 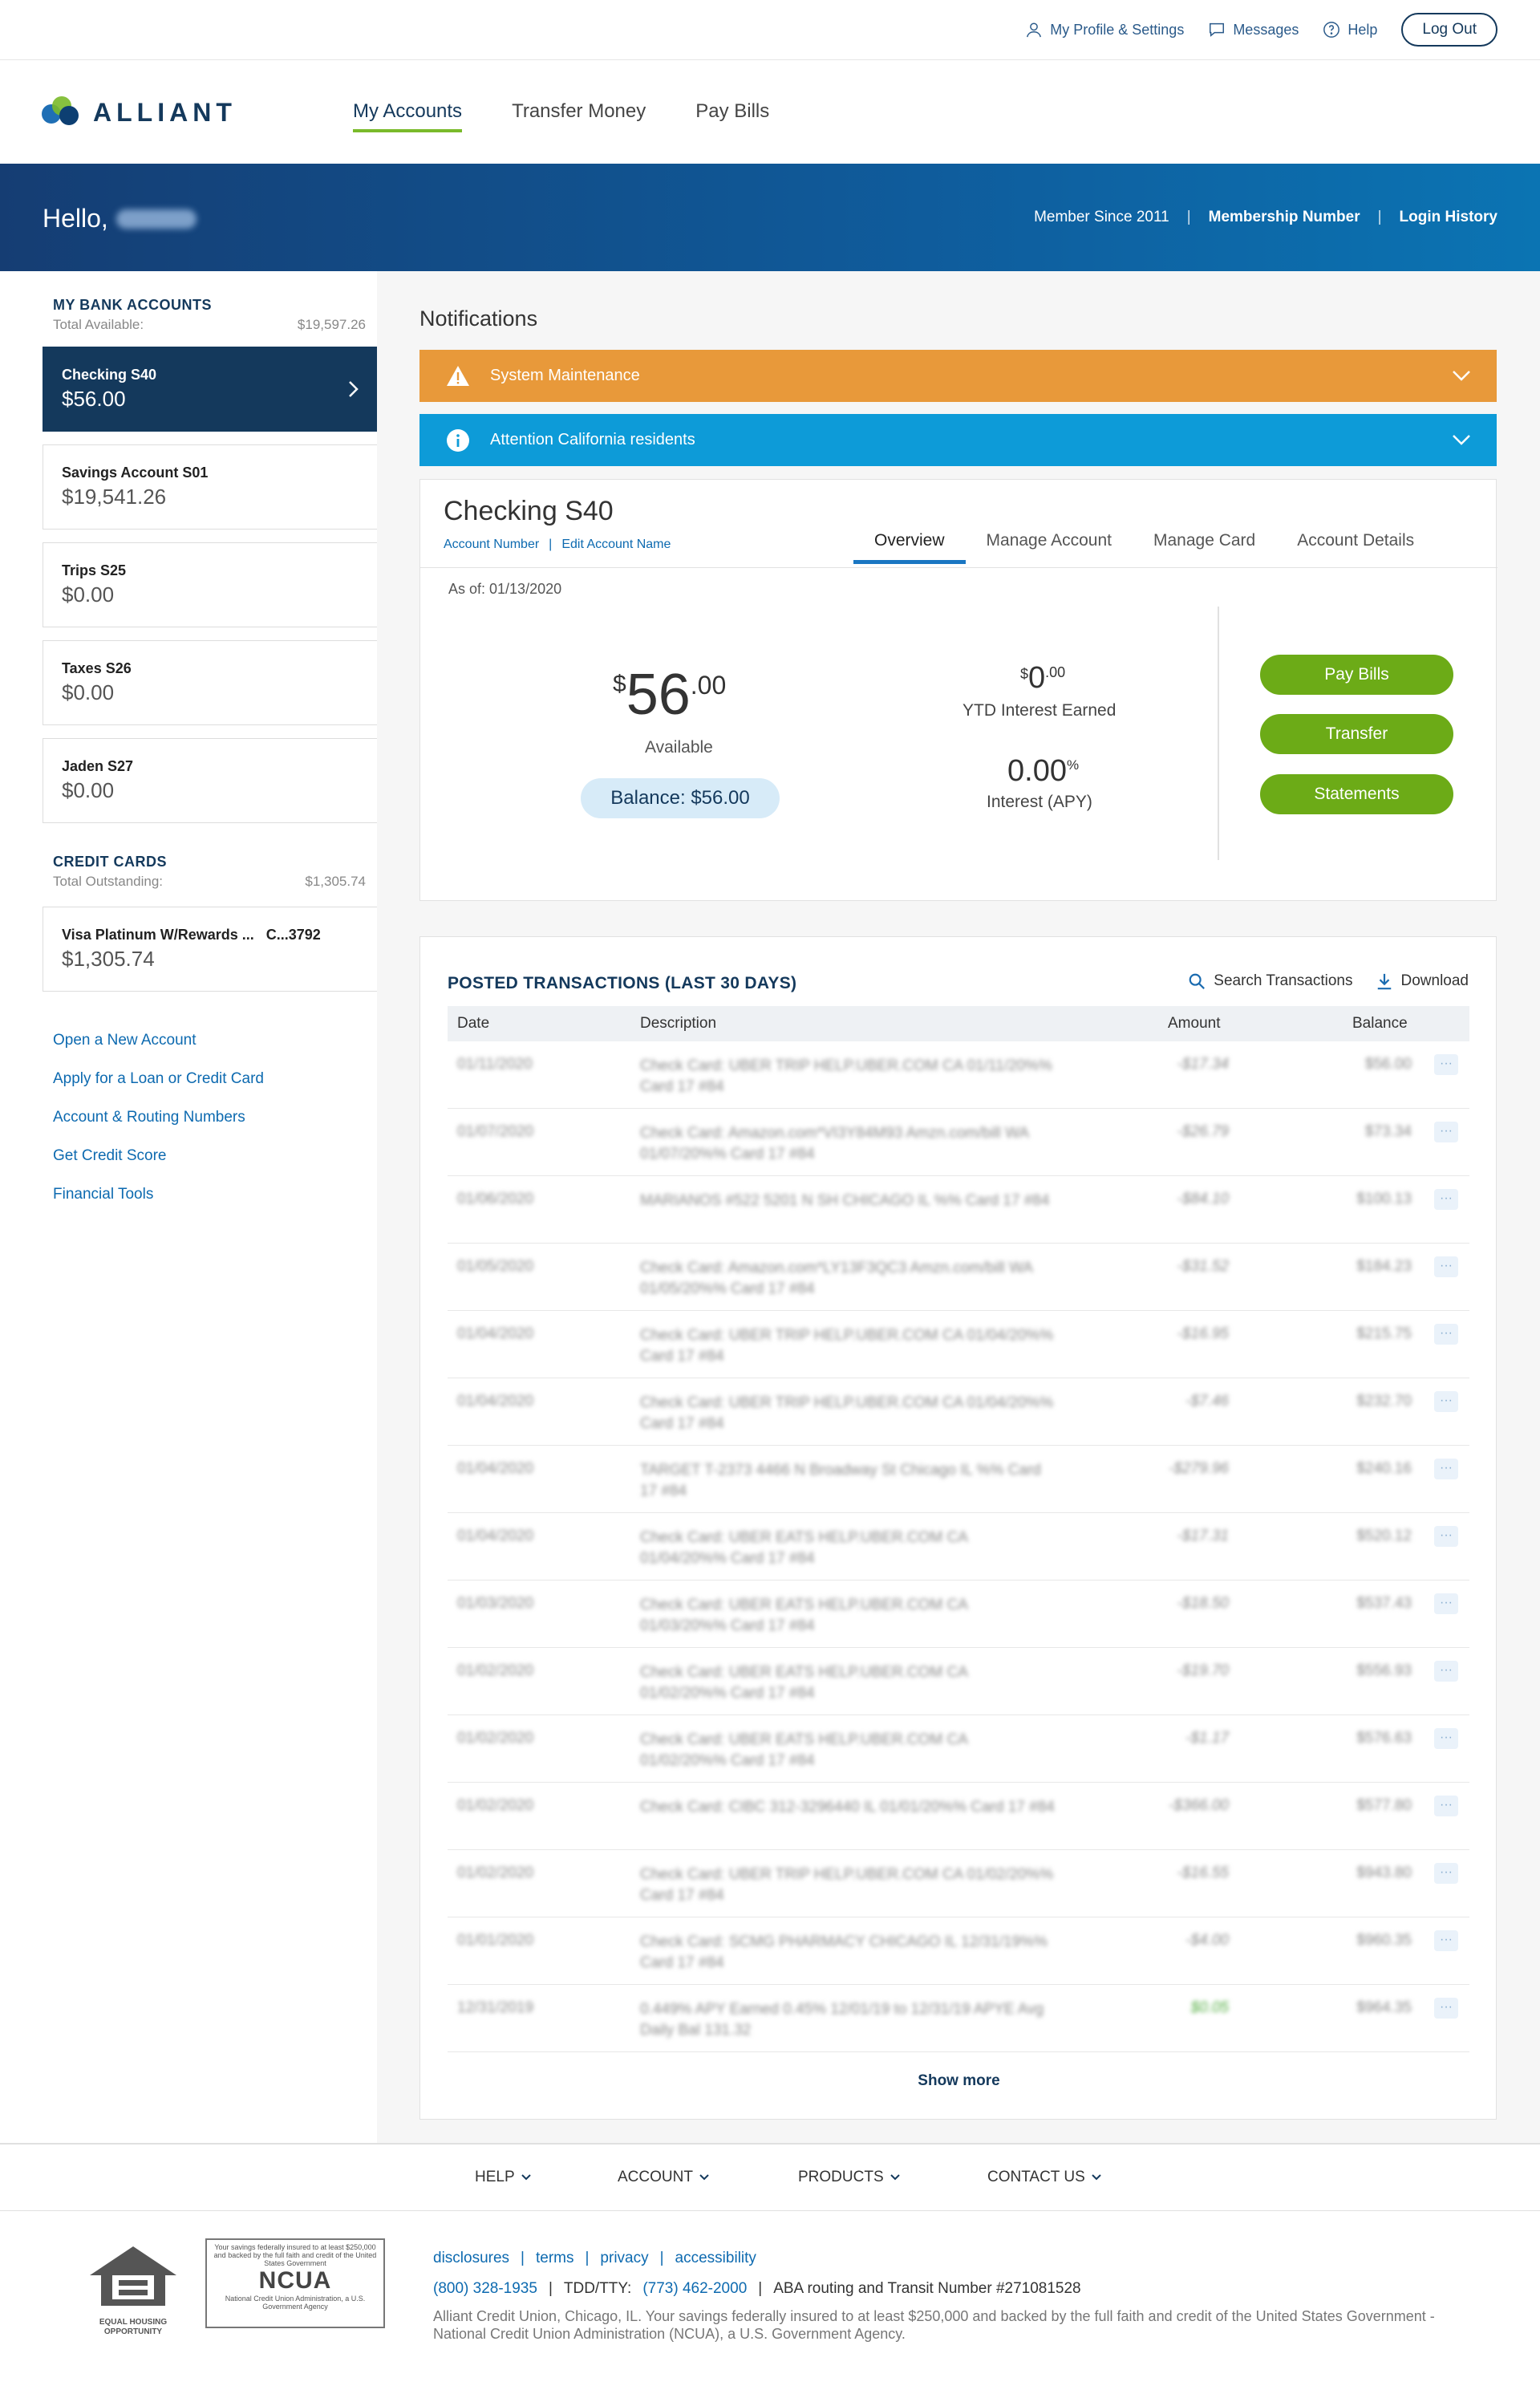 I want to click on transaction-date: 12/31/2019, so click(x=495, y=2007).